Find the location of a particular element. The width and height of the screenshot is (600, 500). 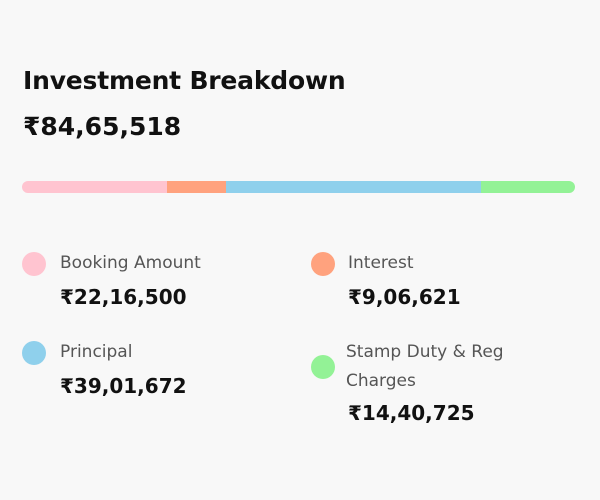

bar-segment-stamp-duty is located at coordinates (527, 187).